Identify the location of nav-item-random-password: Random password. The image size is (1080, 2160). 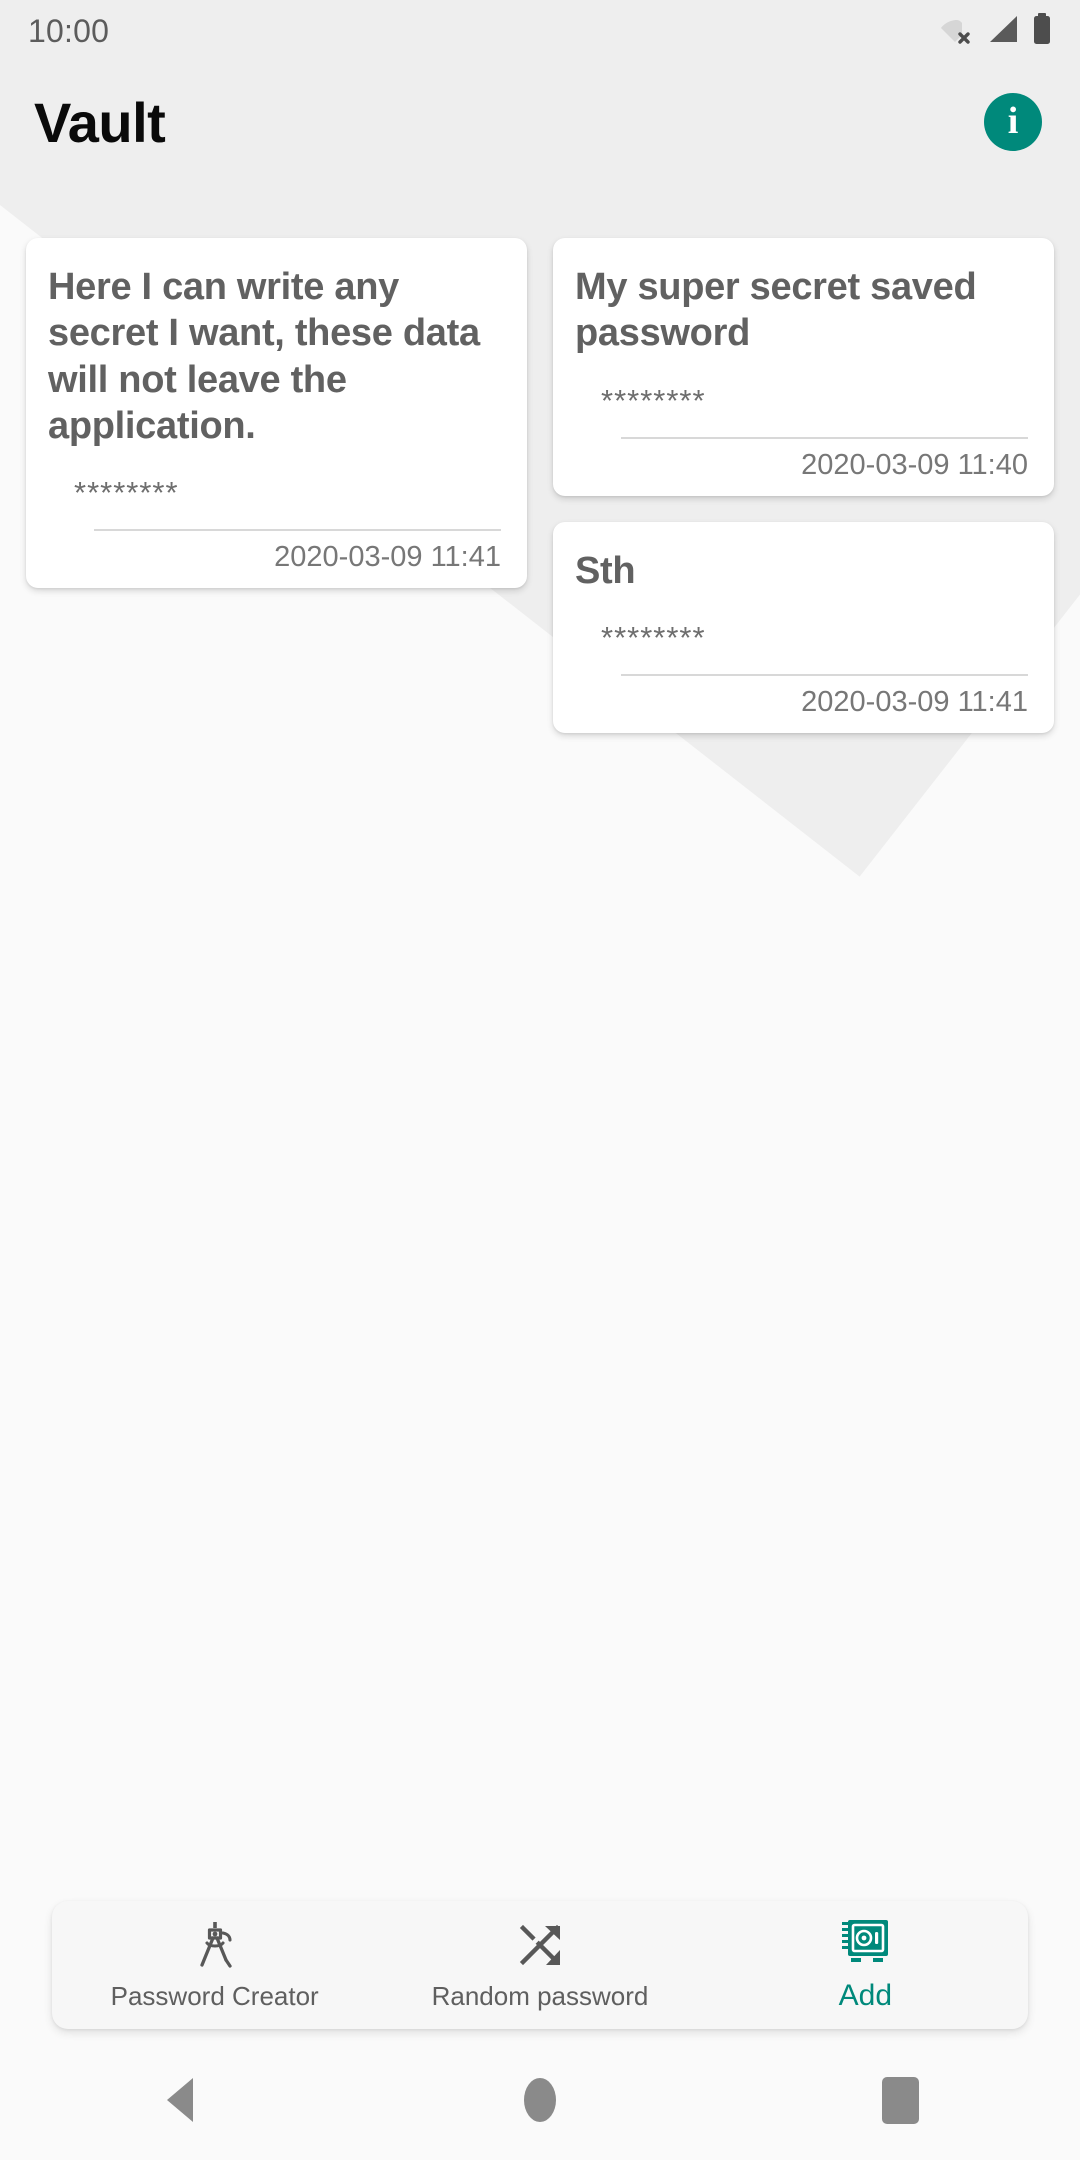
(539, 1965).